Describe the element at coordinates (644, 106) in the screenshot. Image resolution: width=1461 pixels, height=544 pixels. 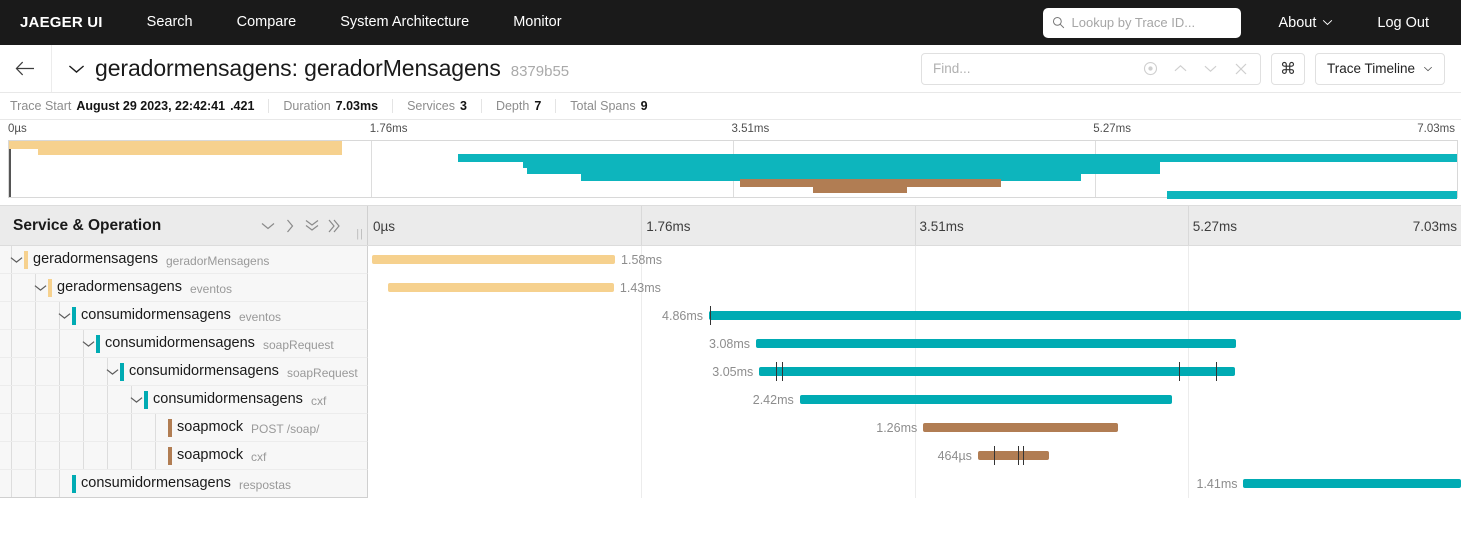
I see `total-spans-value: 9` at that location.